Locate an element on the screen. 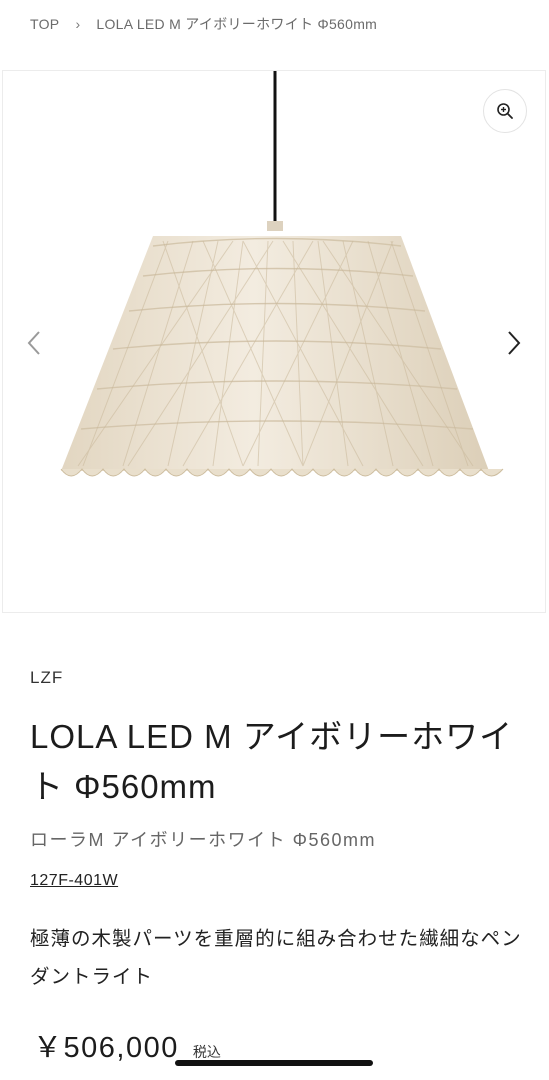 The image size is (549, 1080). zoom-in-icon is located at coordinates (505, 111).